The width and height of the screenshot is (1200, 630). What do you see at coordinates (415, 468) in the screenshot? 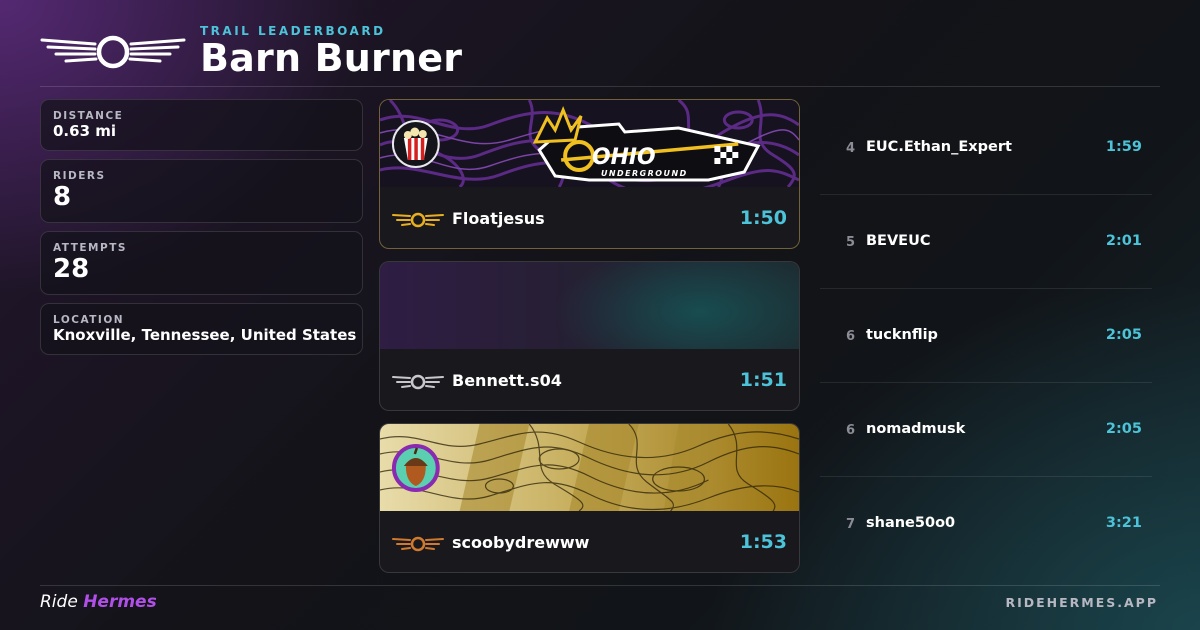
I see `acorn-icon` at bounding box center [415, 468].